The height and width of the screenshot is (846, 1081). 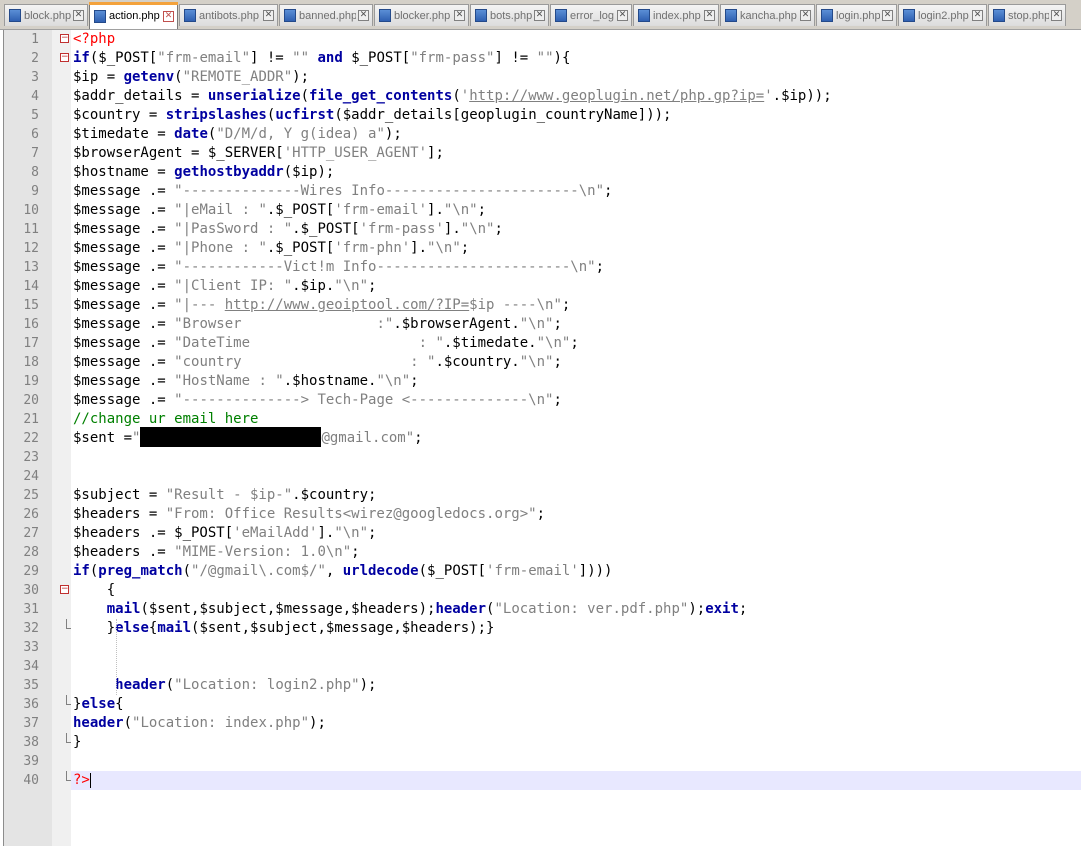 What do you see at coordinates (540, 742) in the screenshot?
I see `code-line: 38}` at bounding box center [540, 742].